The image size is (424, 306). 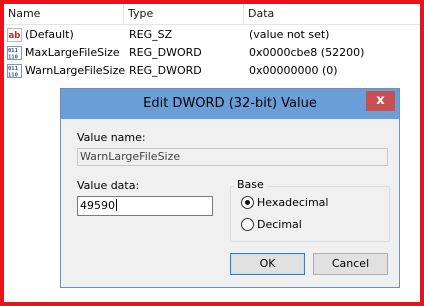 I want to click on hexadecimal-radio, so click(x=247, y=202).